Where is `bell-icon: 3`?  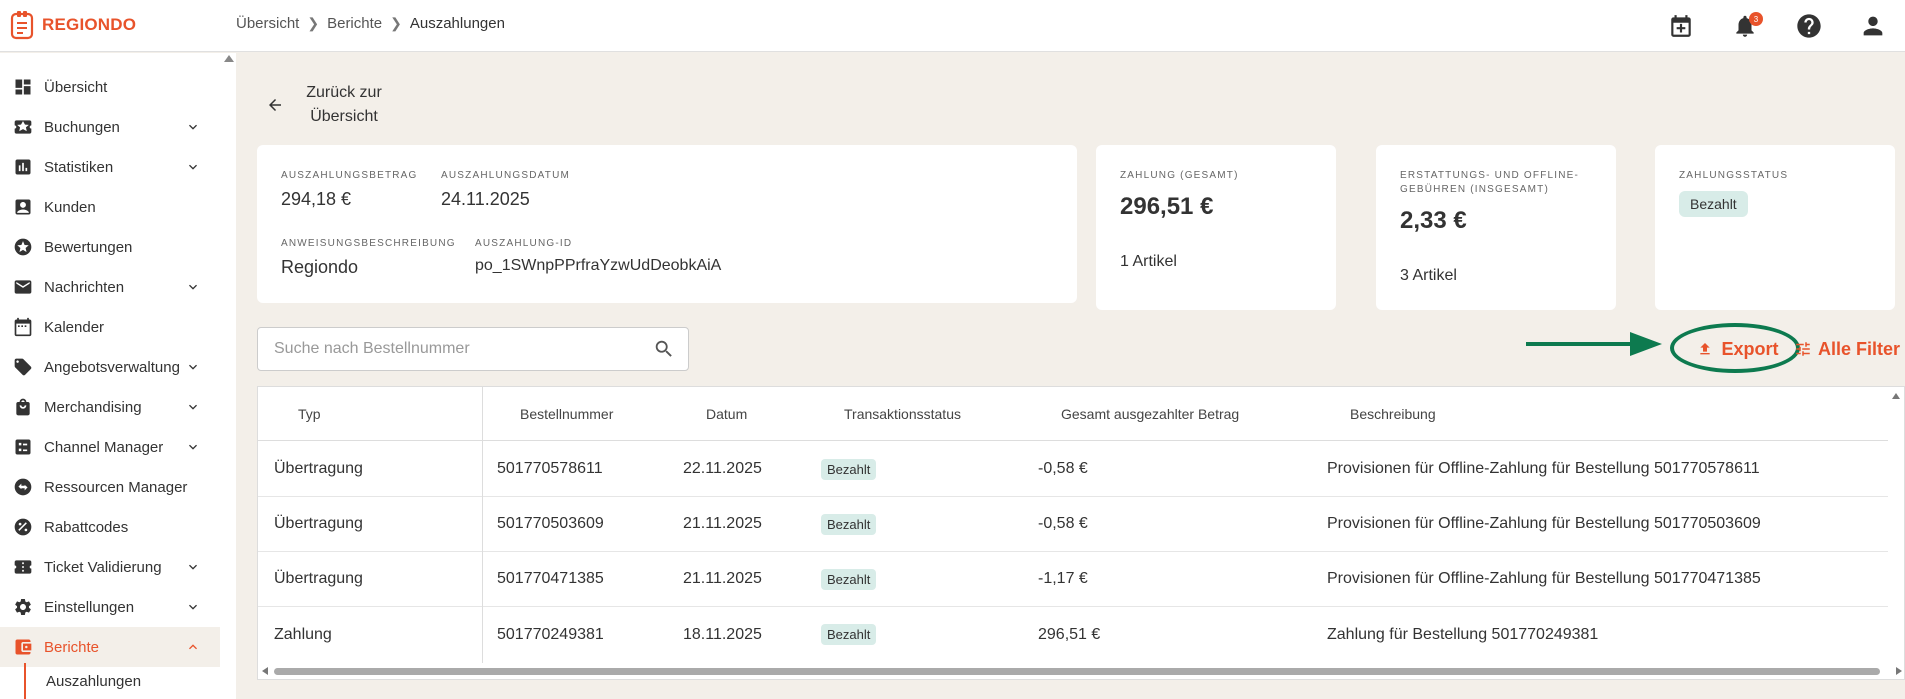
bell-icon: 3 is located at coordinates (1745, 26).